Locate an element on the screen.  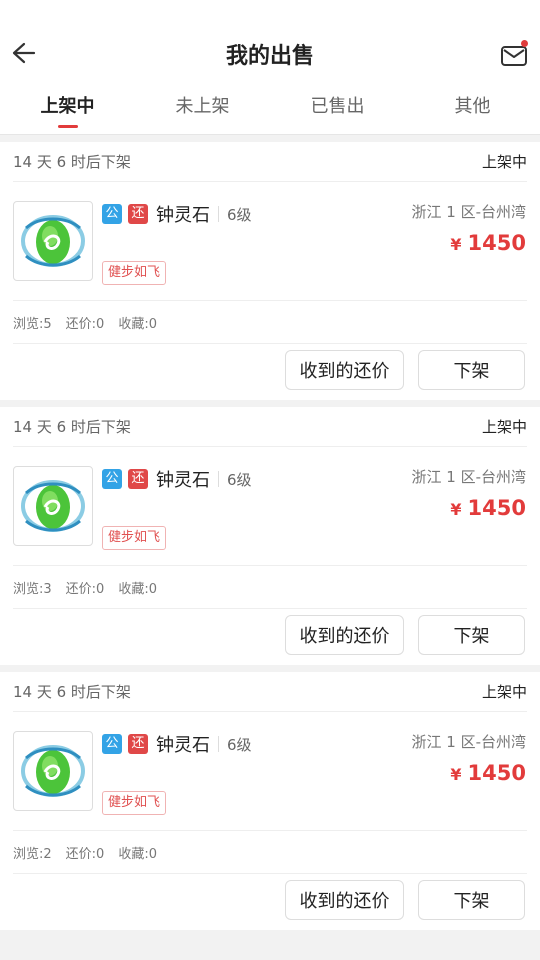
stats-row: 浏览:2 还价:0 收藏:0 is located at coordinates (270, 852).